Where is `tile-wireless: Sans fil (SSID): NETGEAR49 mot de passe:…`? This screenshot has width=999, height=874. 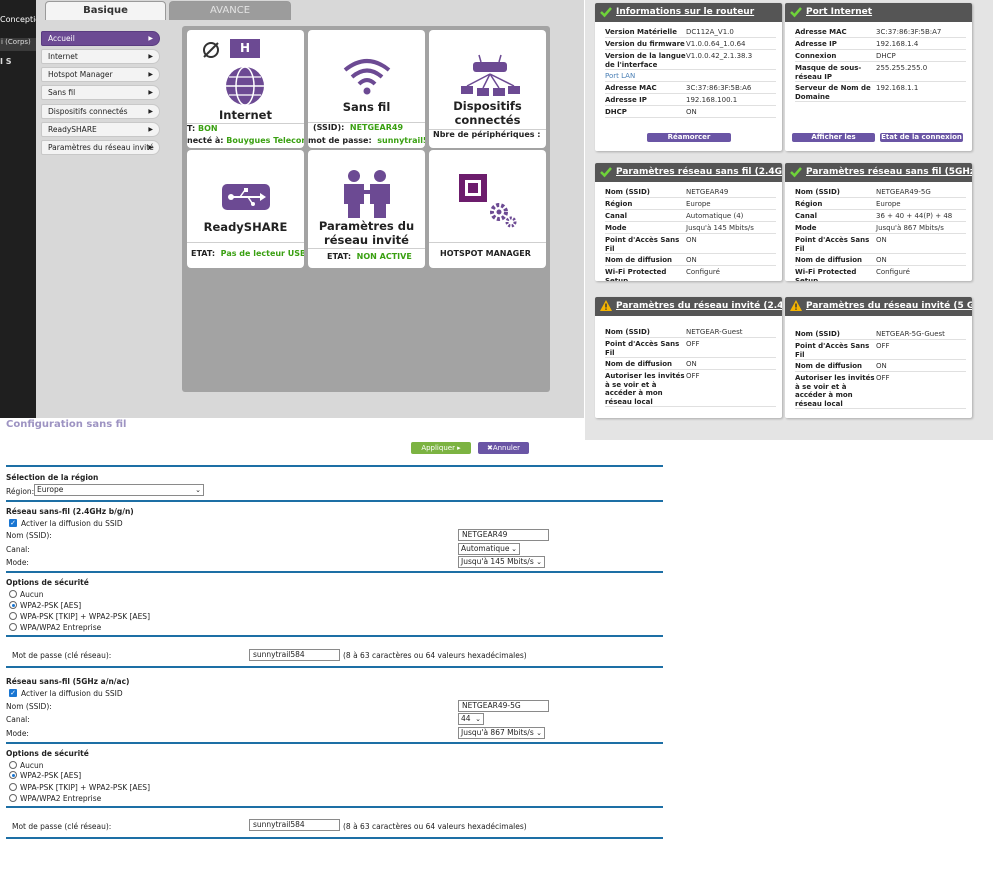
tile-wireless: Sans fil (SSID): NETGEAR49 mot de passe:… is located at coordinates (366, 89).